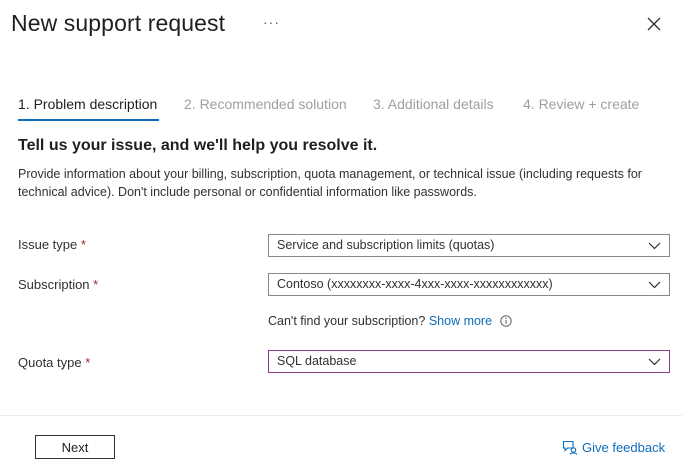  Describe the element at coordinates (75, 447) in the screenshot. I see `next-button: Next` at that location.